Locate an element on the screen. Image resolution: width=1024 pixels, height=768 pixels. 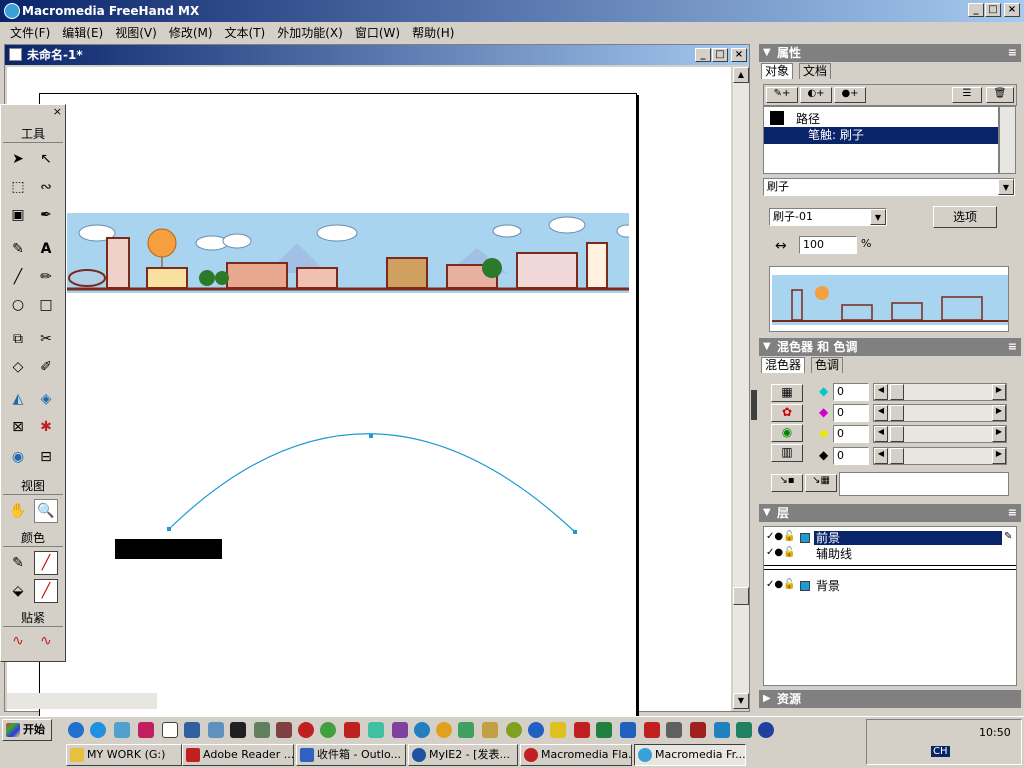
rgb-mode-icon: ✿ is located at coordinates (787, 413).